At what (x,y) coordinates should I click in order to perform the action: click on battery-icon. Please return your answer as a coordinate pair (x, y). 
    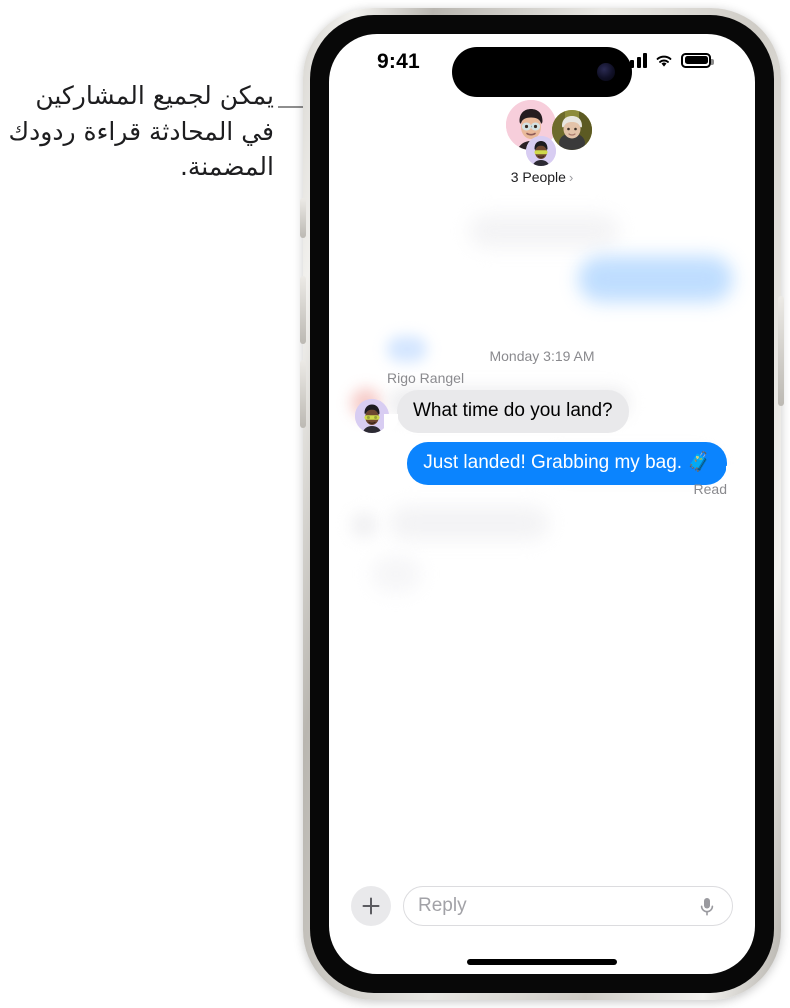
    Looking at the image, I should click on (697, 60).